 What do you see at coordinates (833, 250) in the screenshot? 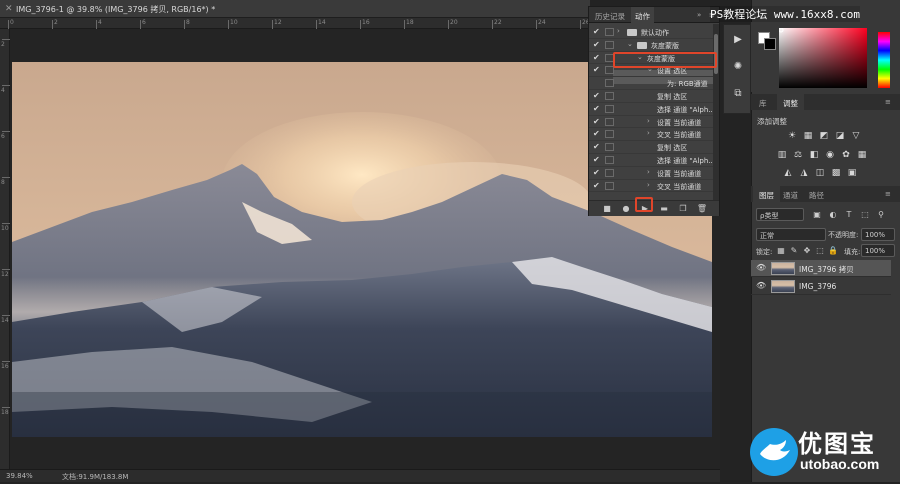
I see `lock-option-icon: 🔒` at bounding box center [833, 250].